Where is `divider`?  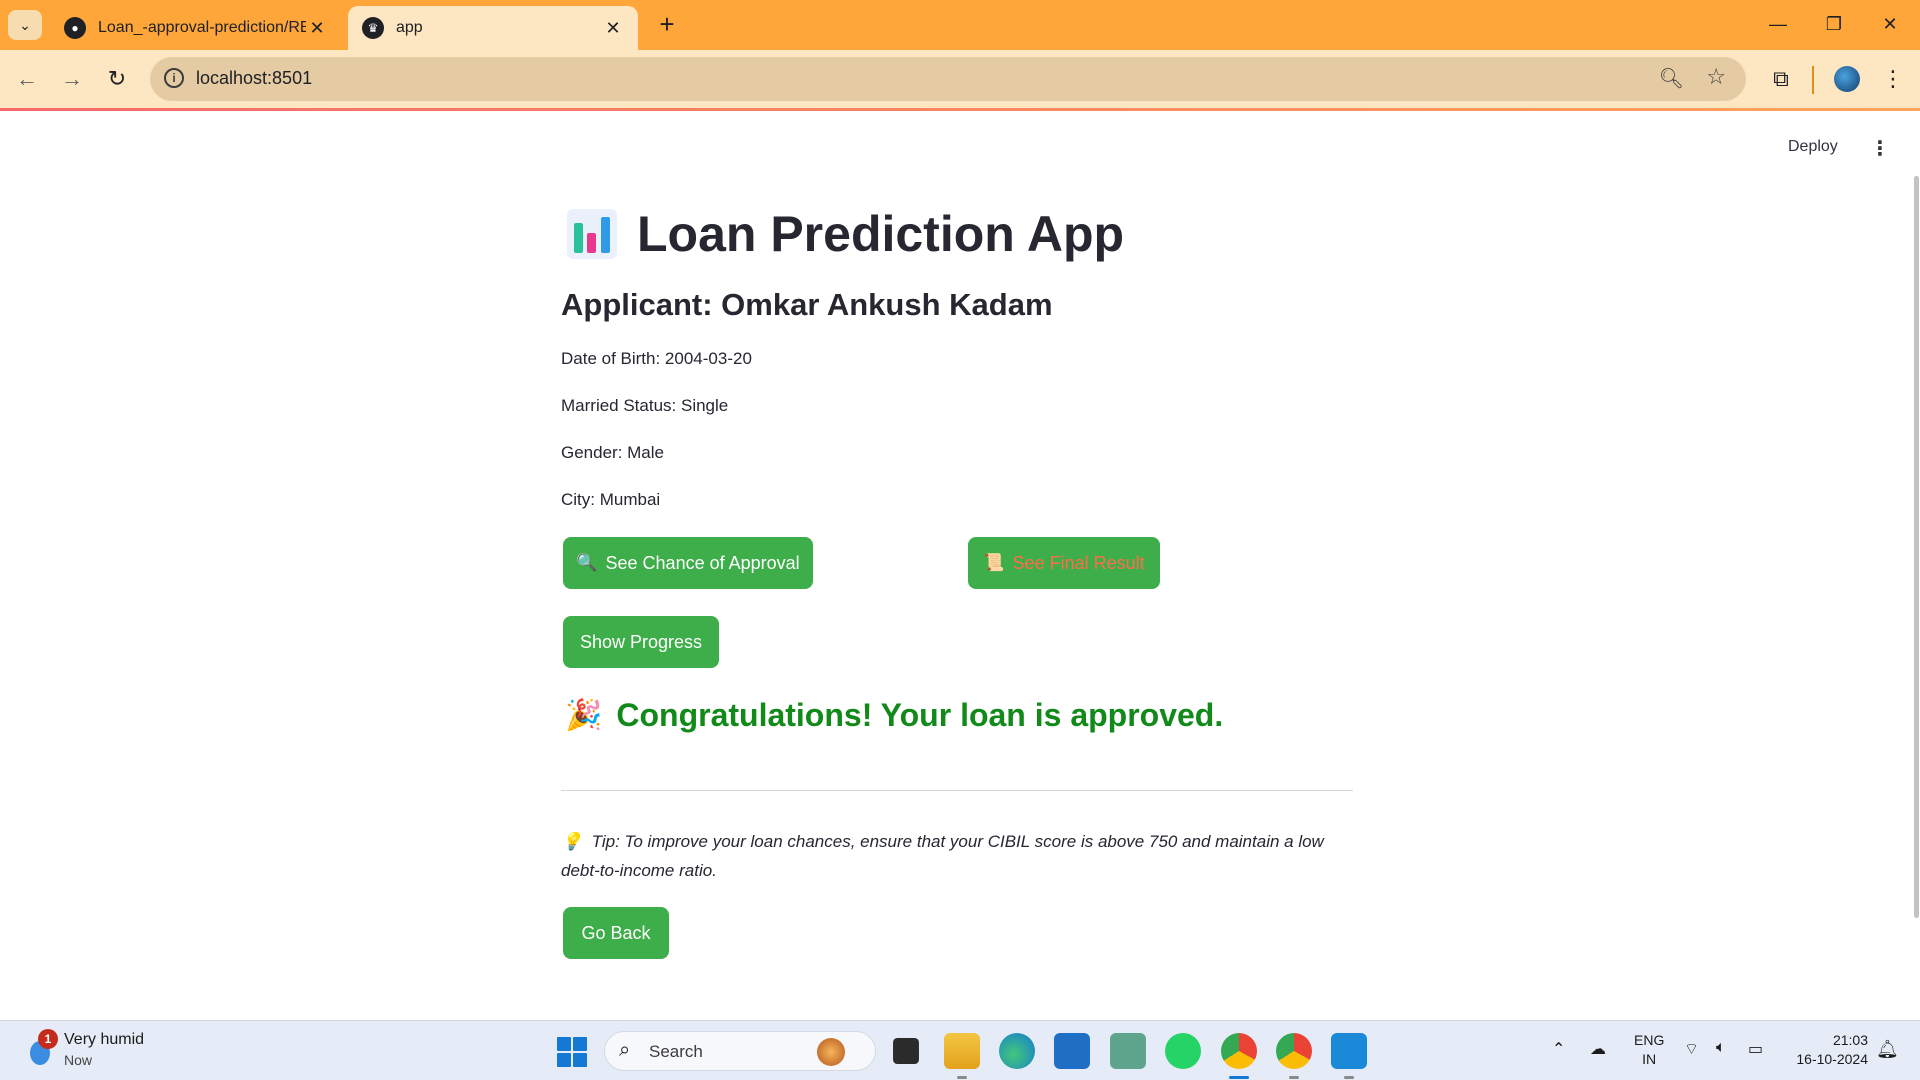
divider is located at coordinates (957, 790).